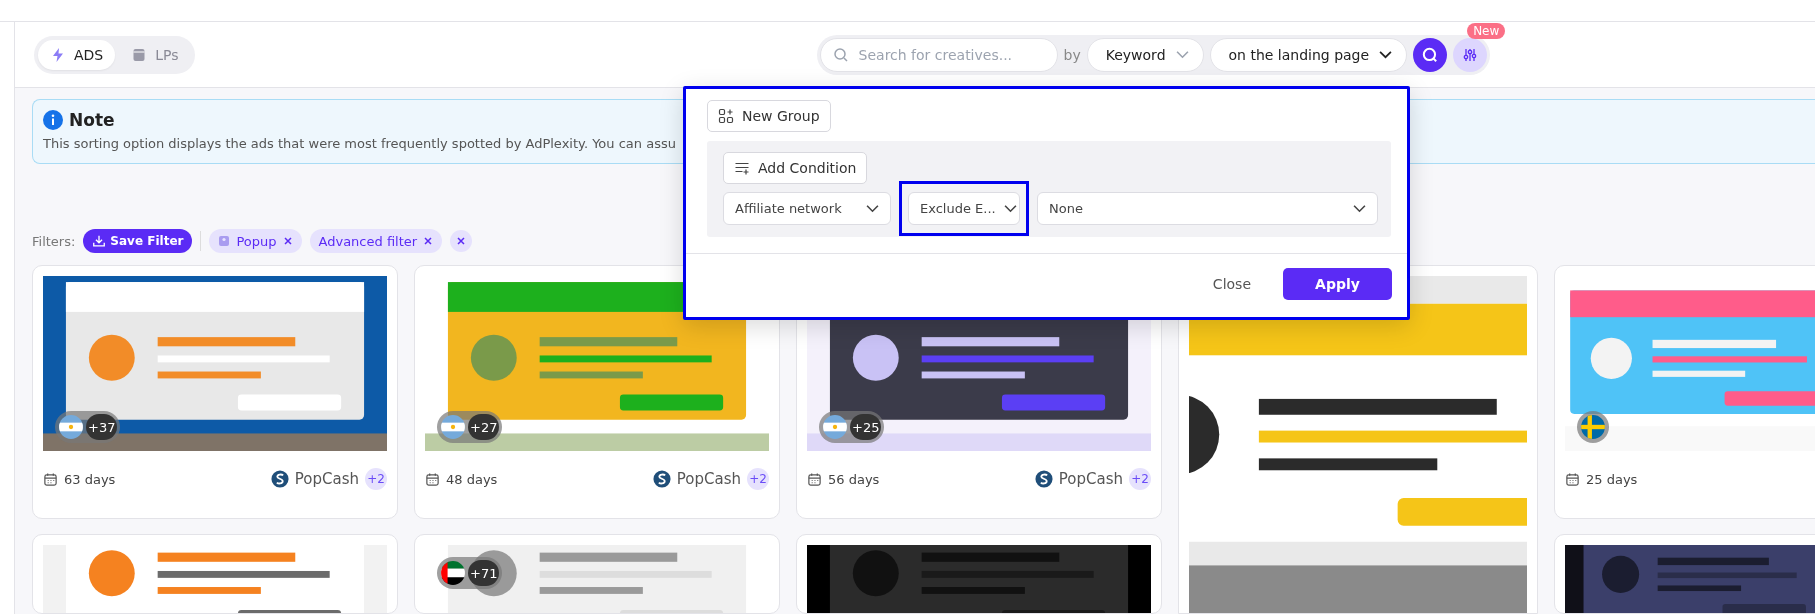 This screenshot has width=1815, height=614. What do you see at coordinates (77, 54) in the screenshot?
I see `mode-tab: ADS` at bounding box center [77, 54].